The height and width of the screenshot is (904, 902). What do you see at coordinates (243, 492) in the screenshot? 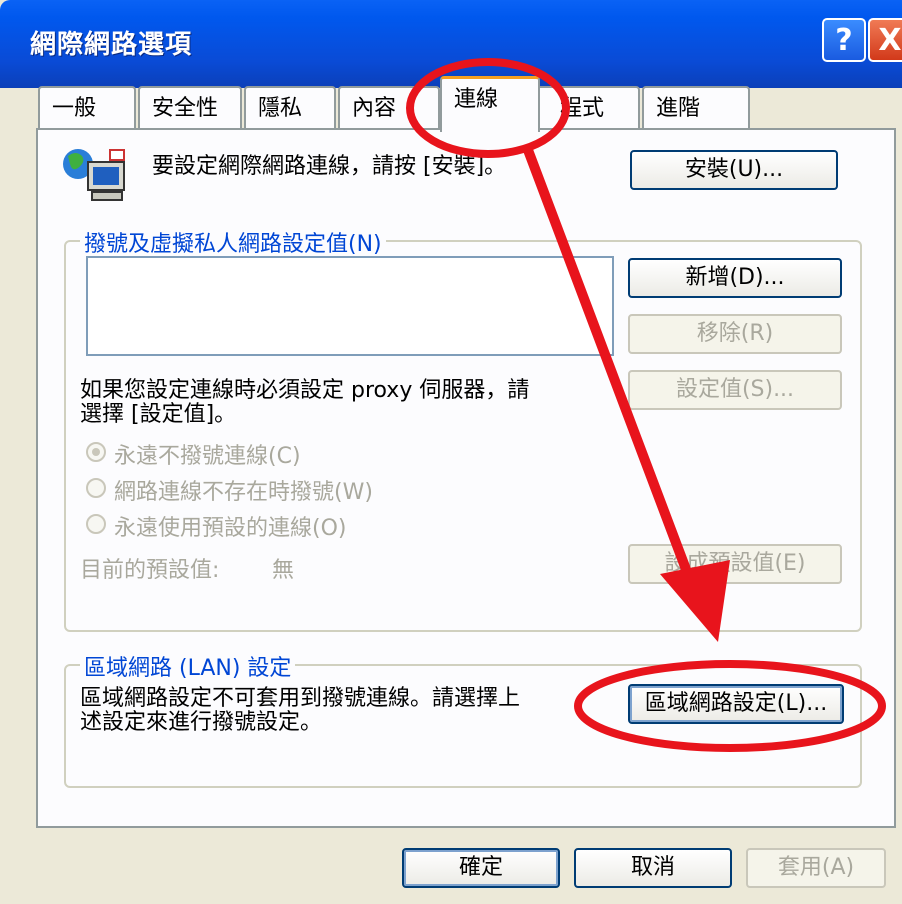
I see `radio-dial-when-absent-label: 網路連線不存在時撥號(W)` at bounding box center [243, 492].